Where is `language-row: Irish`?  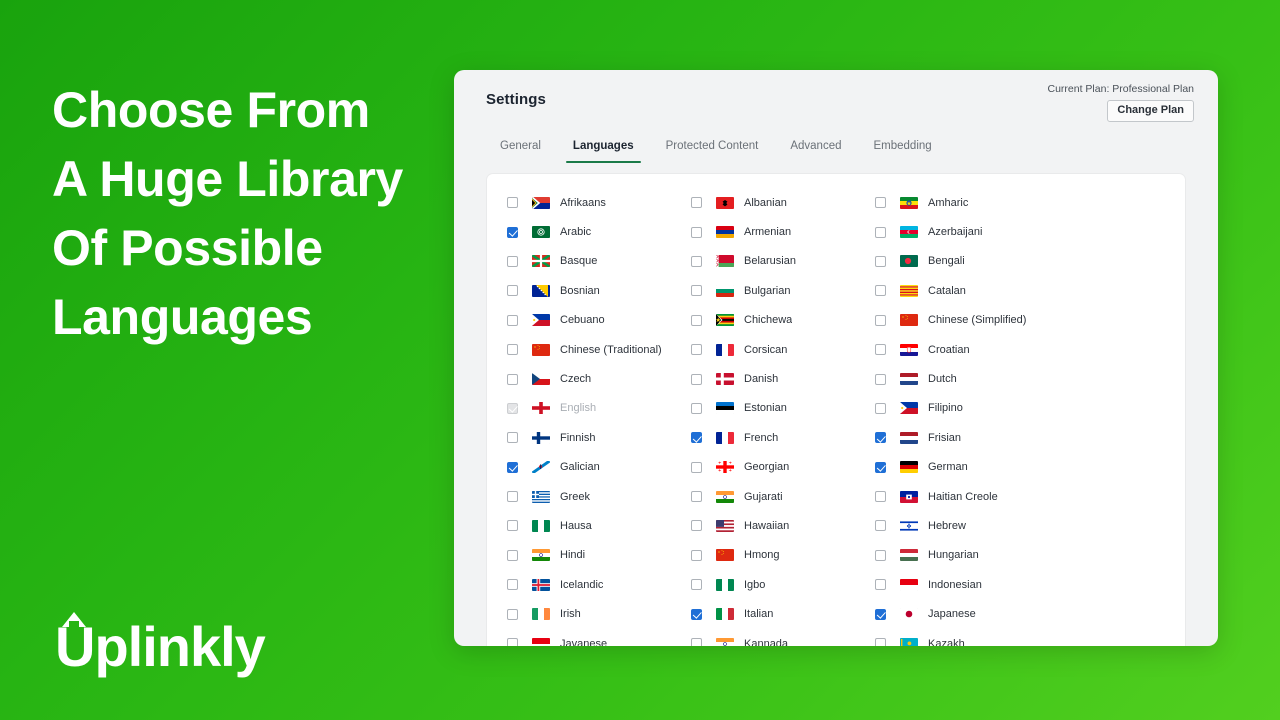 language-row: Irish is located at coordinates (599, 613).